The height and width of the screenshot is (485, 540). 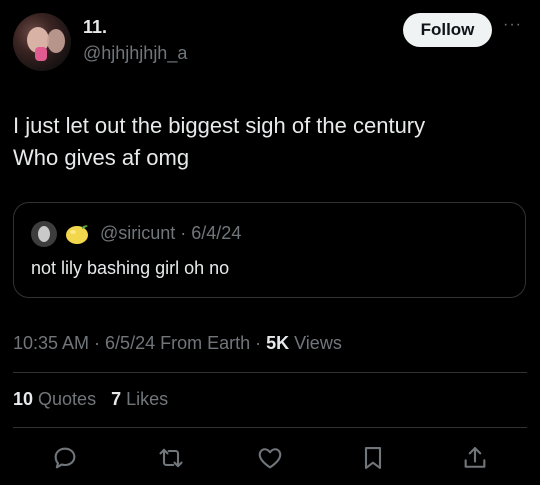 What do you see at coordinates (140, 343) in the screenshot?
I see `tweet-timestamp: 10:35 AM · 6/5/24 From Earth ·` at bounding box center [140, 343].